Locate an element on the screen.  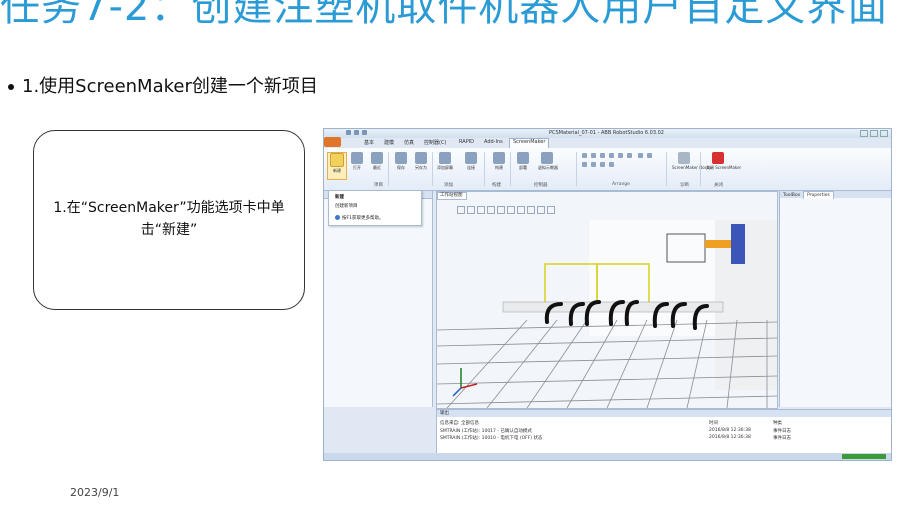
close-screenmaker-button: 关闭 ScreenMaker is located at coordinates (723, 161).